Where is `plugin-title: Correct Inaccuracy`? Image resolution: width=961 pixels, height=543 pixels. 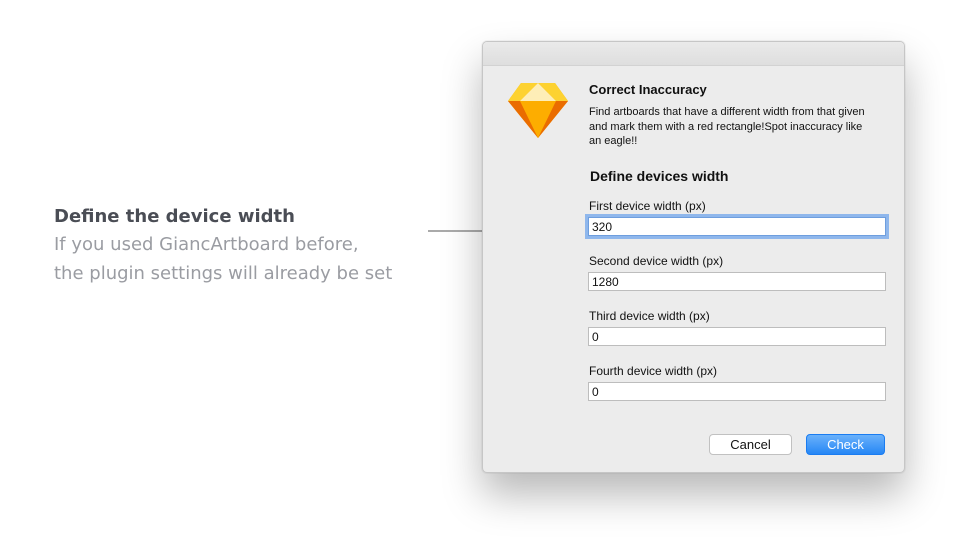 plugin-title: Correct Inaccuracy is located at coordinates (648, 89).